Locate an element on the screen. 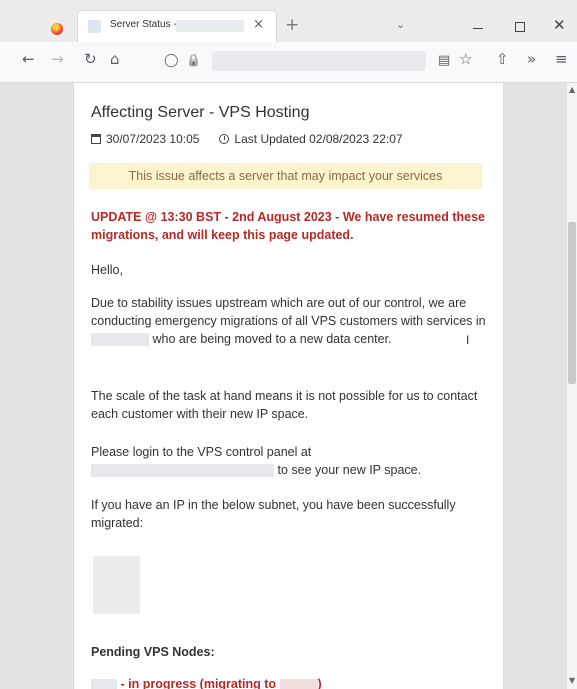  back-button: ← is located at coordinates (28, 59).